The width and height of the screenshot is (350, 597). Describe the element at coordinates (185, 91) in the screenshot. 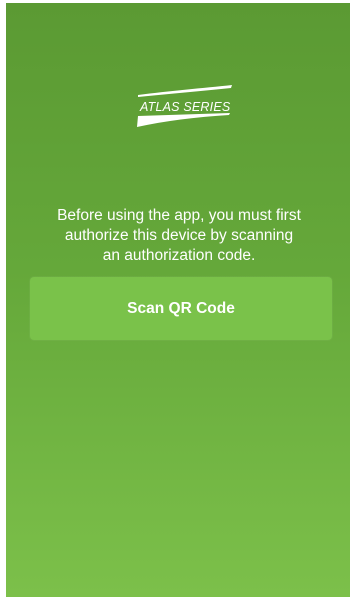

I see `logo-swoosh-top` at that location.